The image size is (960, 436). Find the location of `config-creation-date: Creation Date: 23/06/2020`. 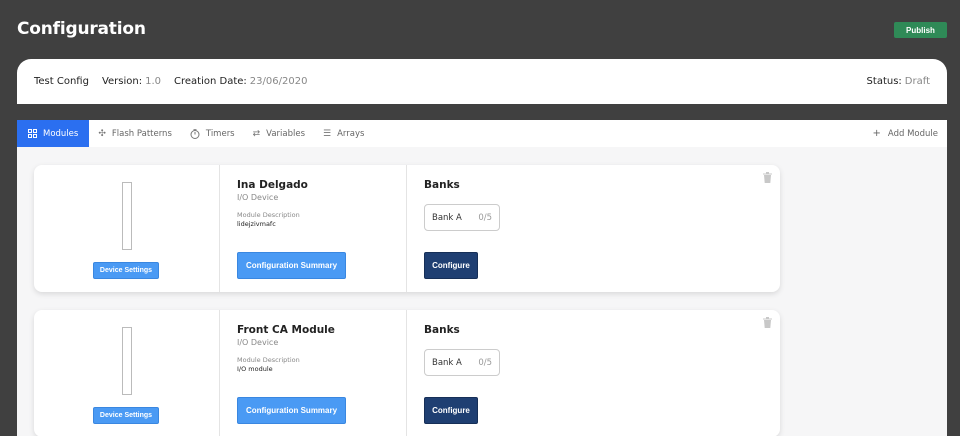

config-creation-date: Creation Date: 23/06/2020 is located at coordinates (240, 81).